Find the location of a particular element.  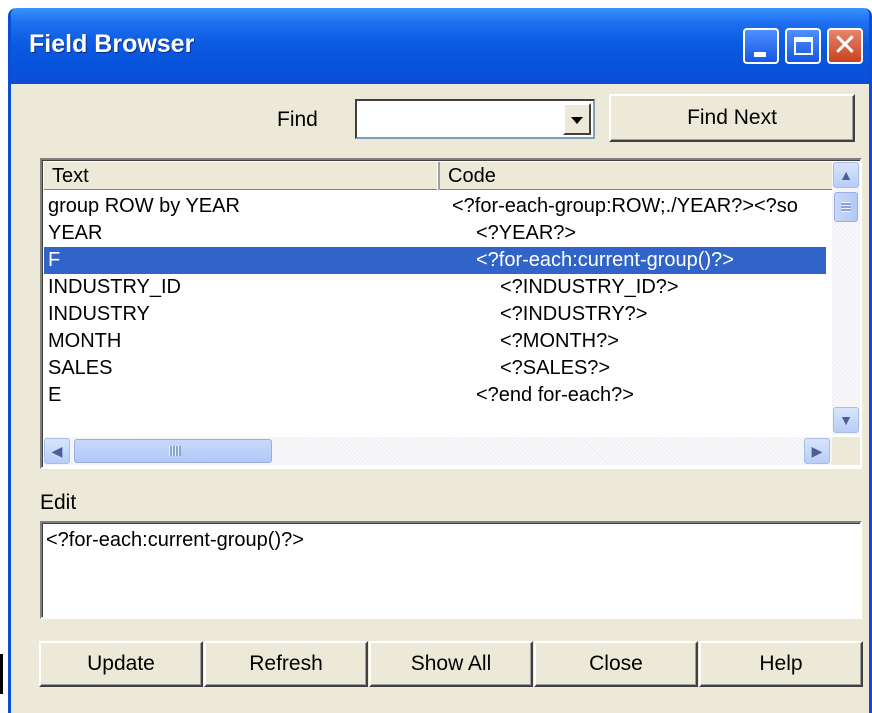

find-combobox is located at coordinates (475, 119).